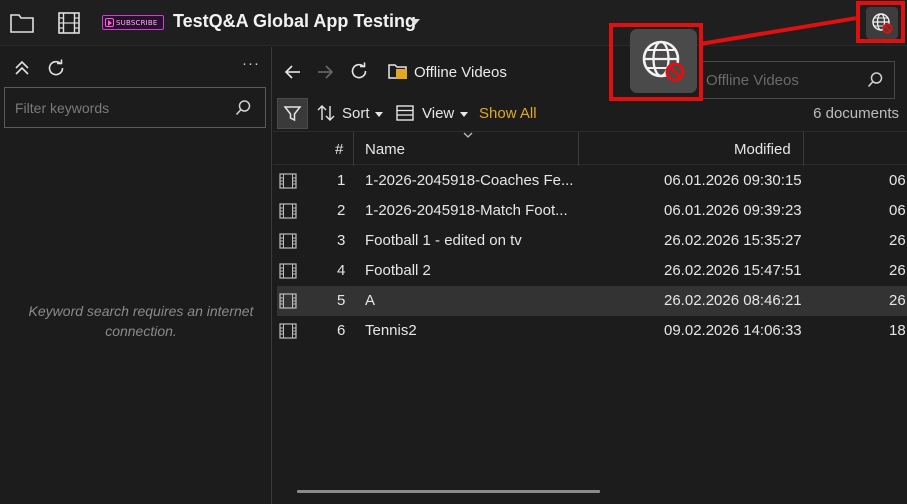 The image size is (907, 504). What do you see at coordinates (385, 149) in the screenshot?
I see `column-header-name: Name` at bounding box center [385, 149].